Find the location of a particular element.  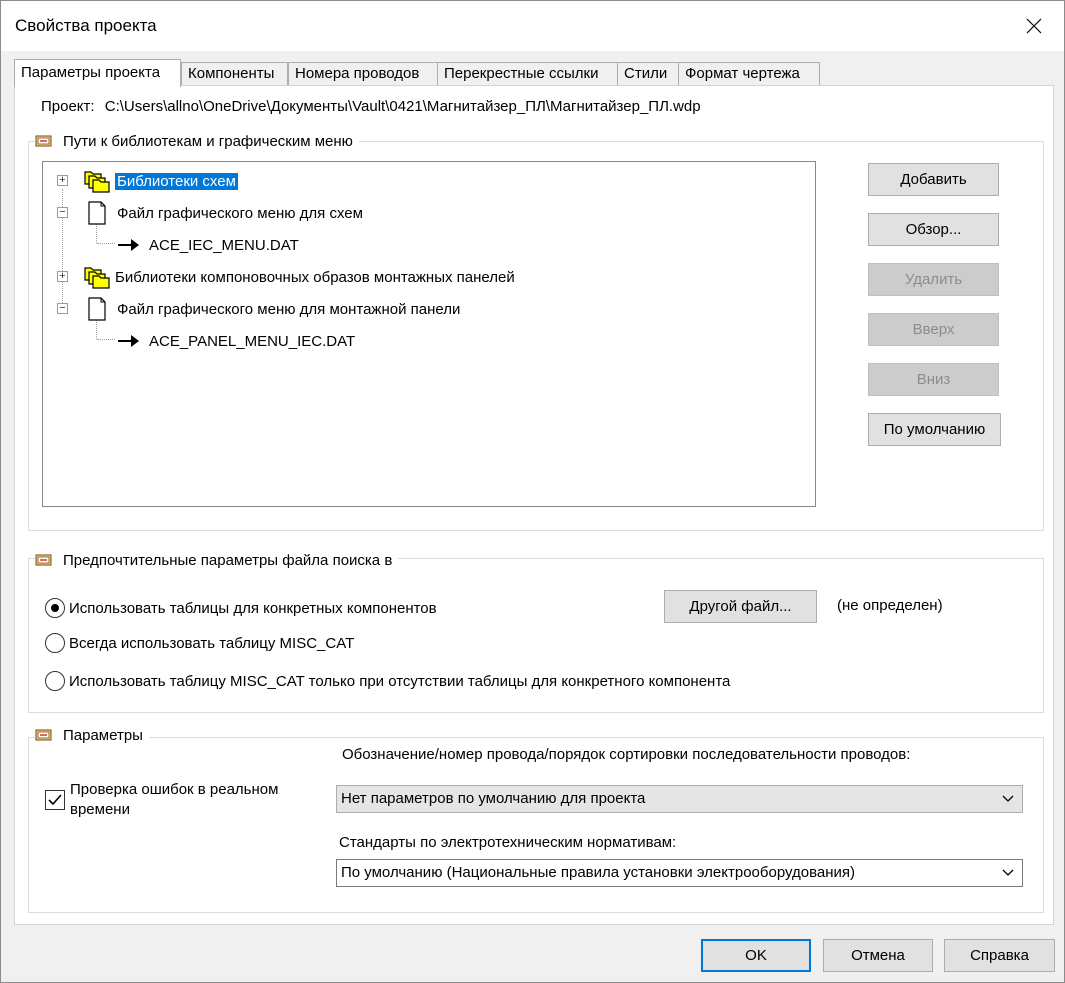

parameters-header: Параметры is located at coordinates (92, 735).